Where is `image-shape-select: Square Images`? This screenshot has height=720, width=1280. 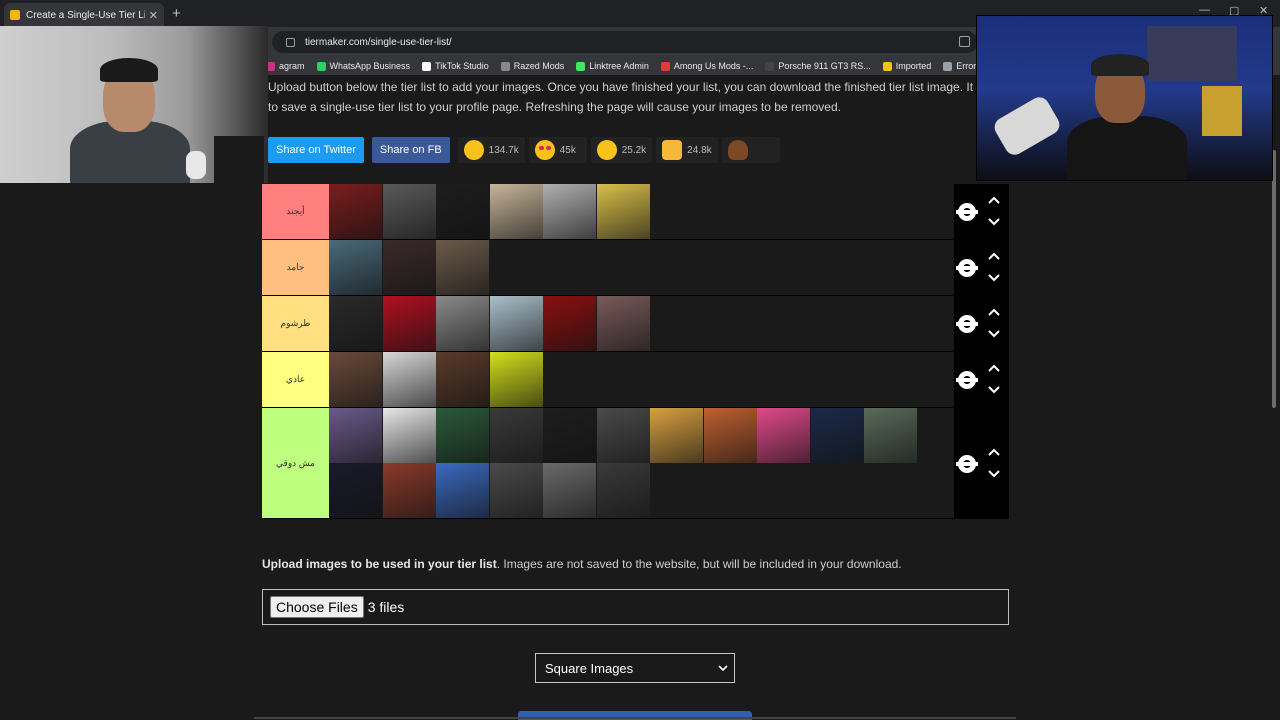
image-shape-select: Square Images is located at coordinates (635, 668).